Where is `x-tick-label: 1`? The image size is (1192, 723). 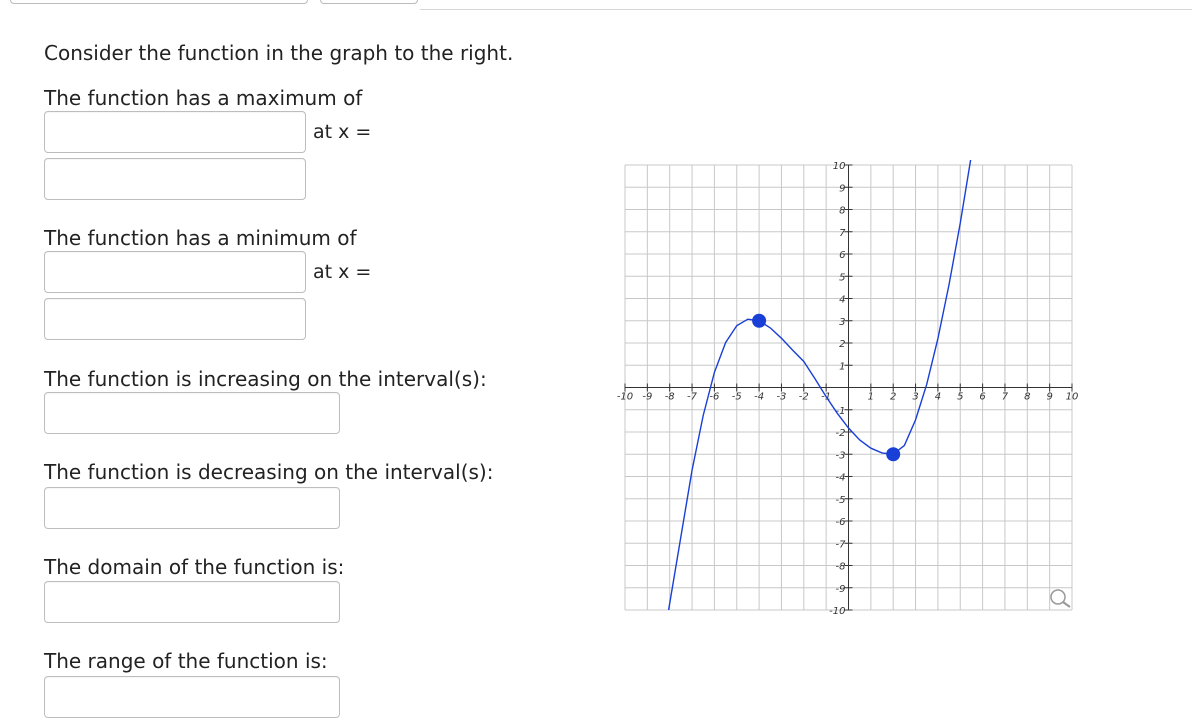
x-tick-label: 1 is located at coordinates (871, 397).